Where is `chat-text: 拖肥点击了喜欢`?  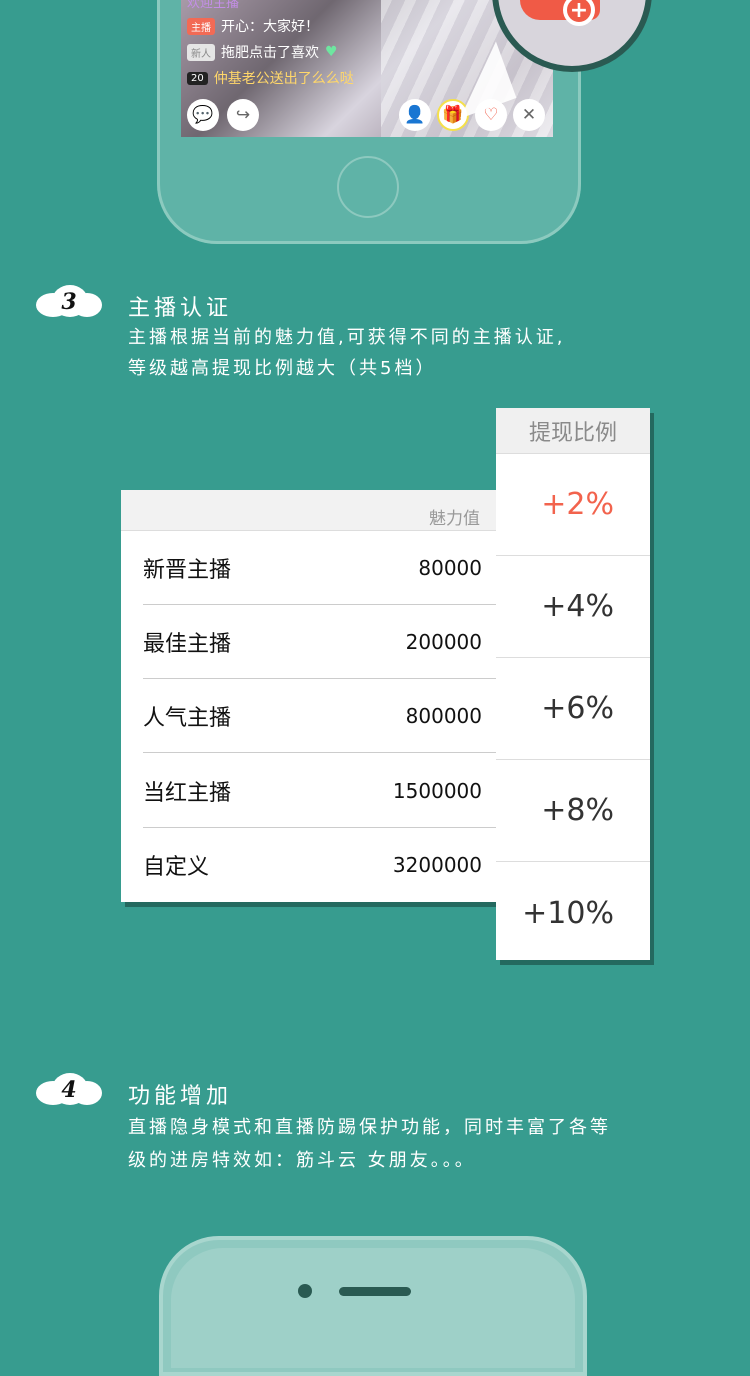
chat-text: 拖肥点击了喜欢 is located at coordinates (270, 53).